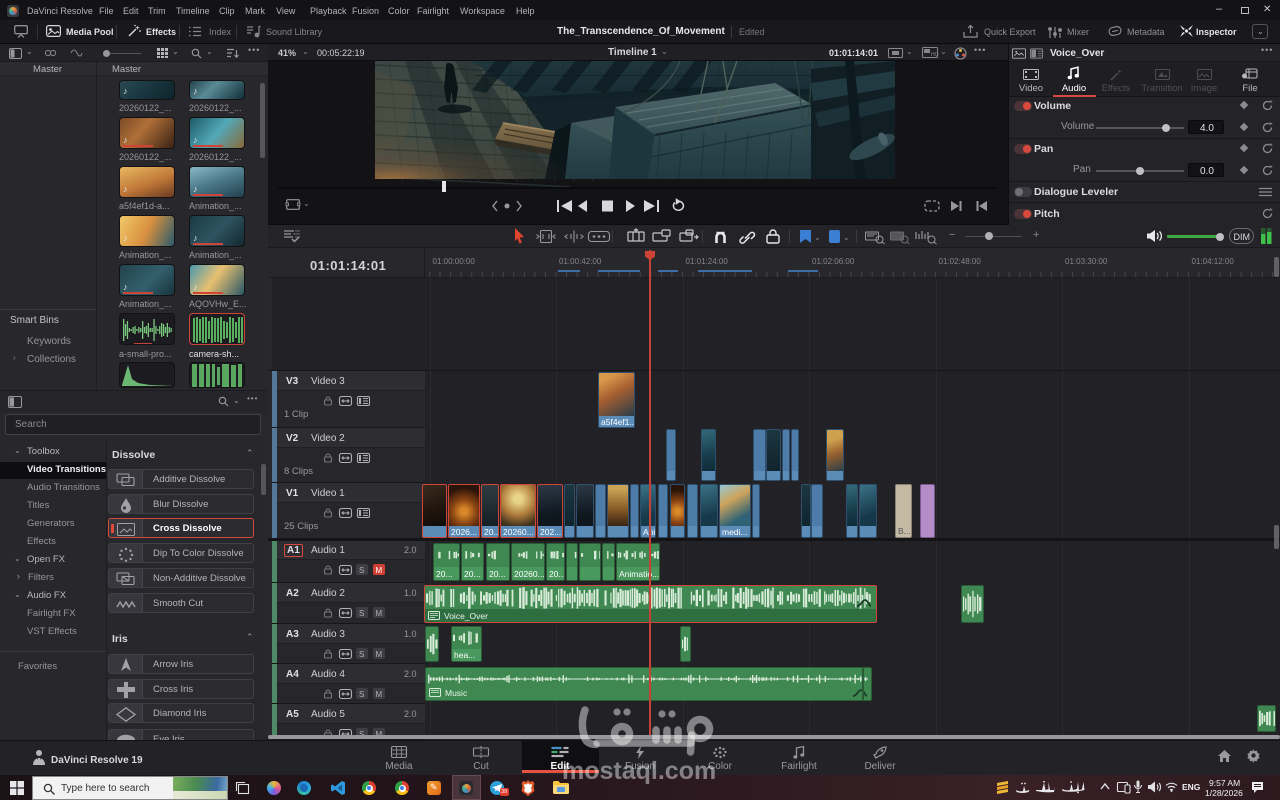  What do you see at coordinates (935, 55) in the screenshot?
I see `svg-text: HQ` at bounding box center [935, 55].